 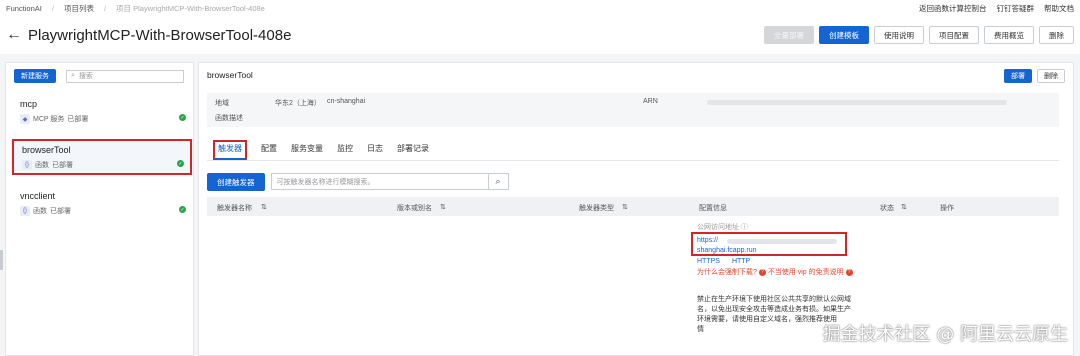 What do you see at coordinates (14, 35) in the screenshot?
I see `back-arrow-icon: ←` at bounding box center [14, 35].